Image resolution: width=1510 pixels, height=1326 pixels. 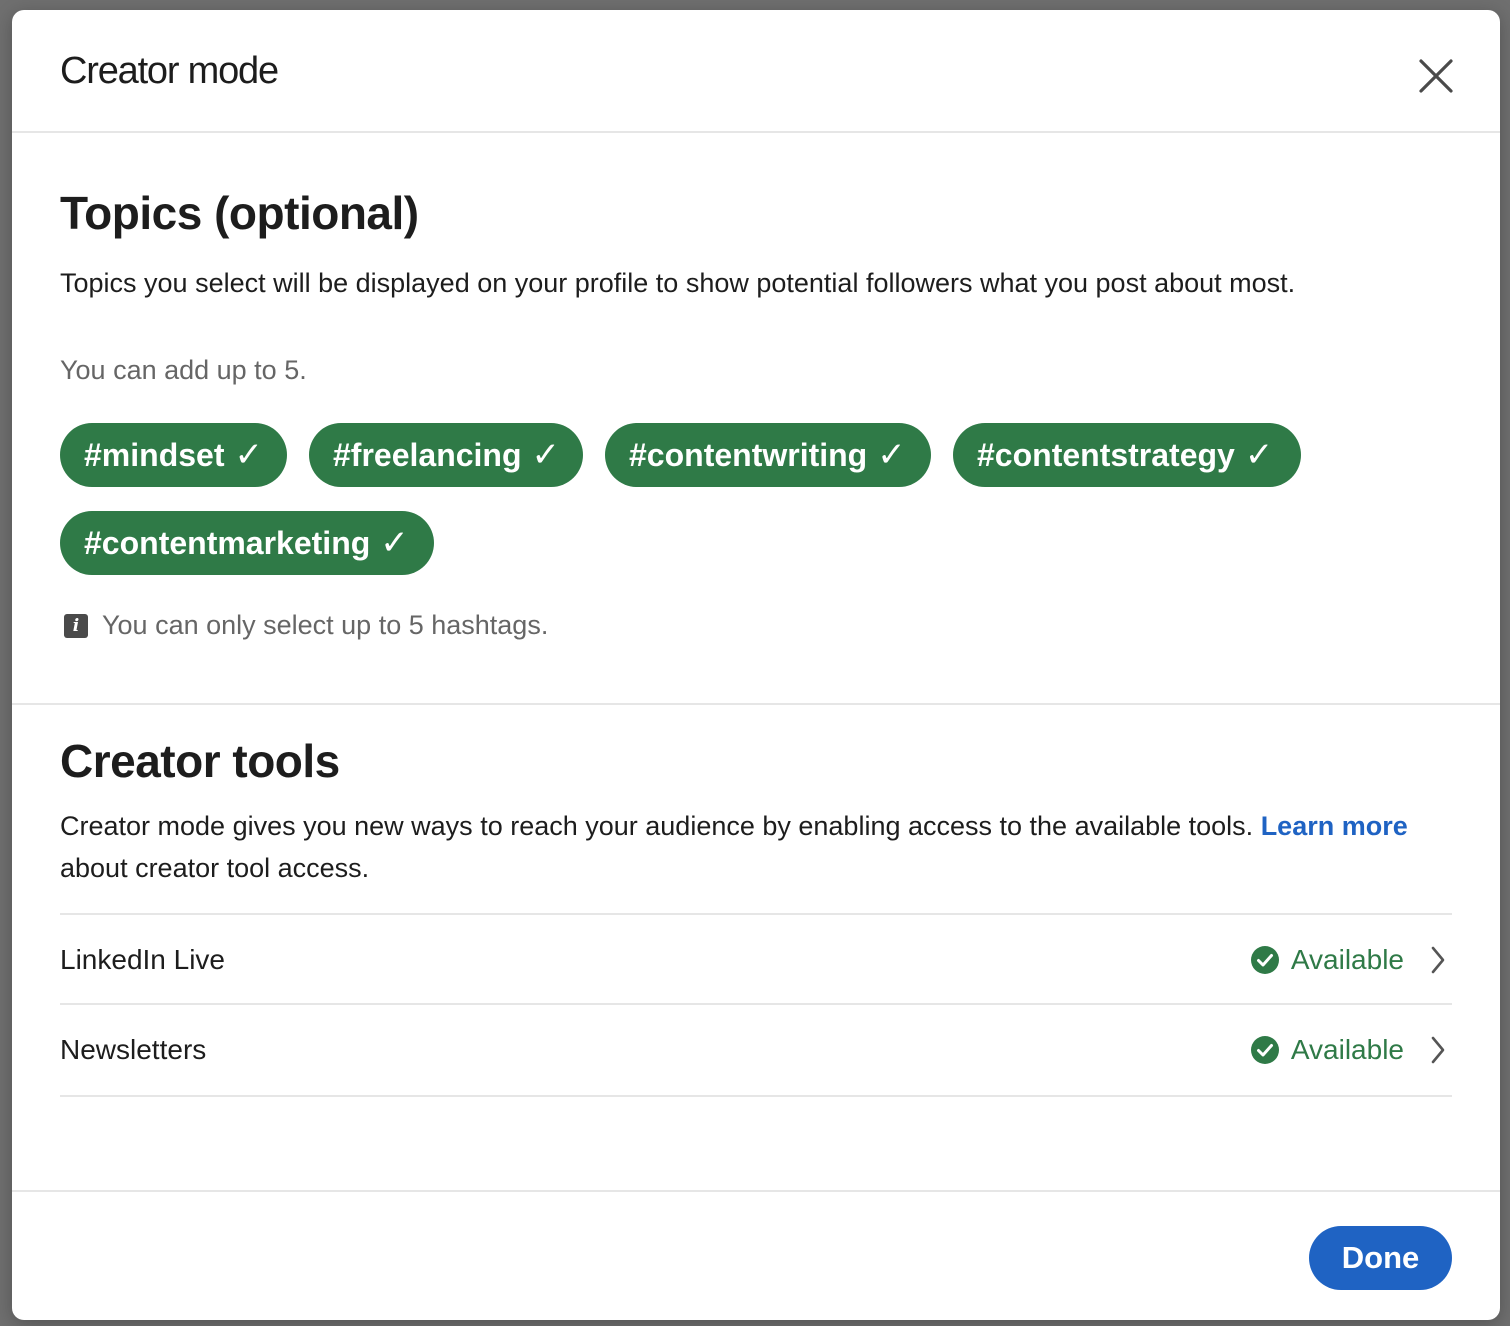 I want to click on dialog-header: Creator mode, so click(x=756, y=71).